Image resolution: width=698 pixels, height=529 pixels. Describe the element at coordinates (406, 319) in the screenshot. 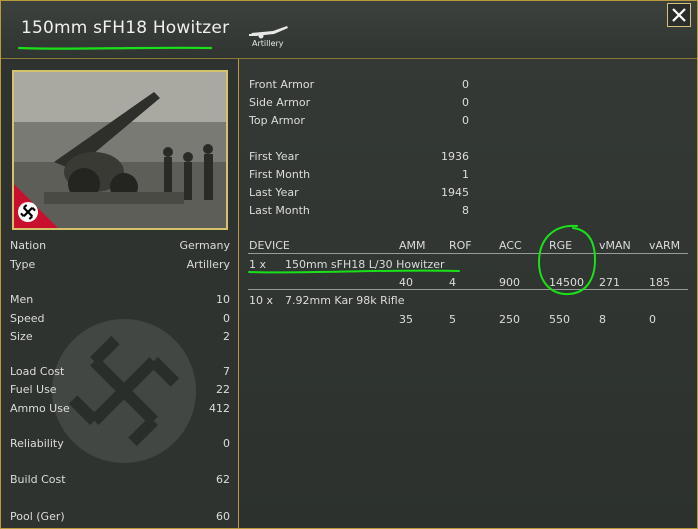

I see `device-2-amm: 35` at that location.